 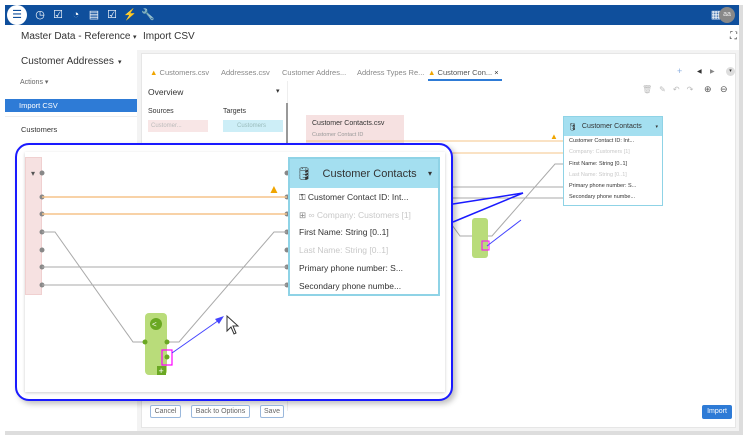 What do you see at coordinates (717, 412) in the screenshot?
I see `import-button: Import` at bounding box center [717, 412].